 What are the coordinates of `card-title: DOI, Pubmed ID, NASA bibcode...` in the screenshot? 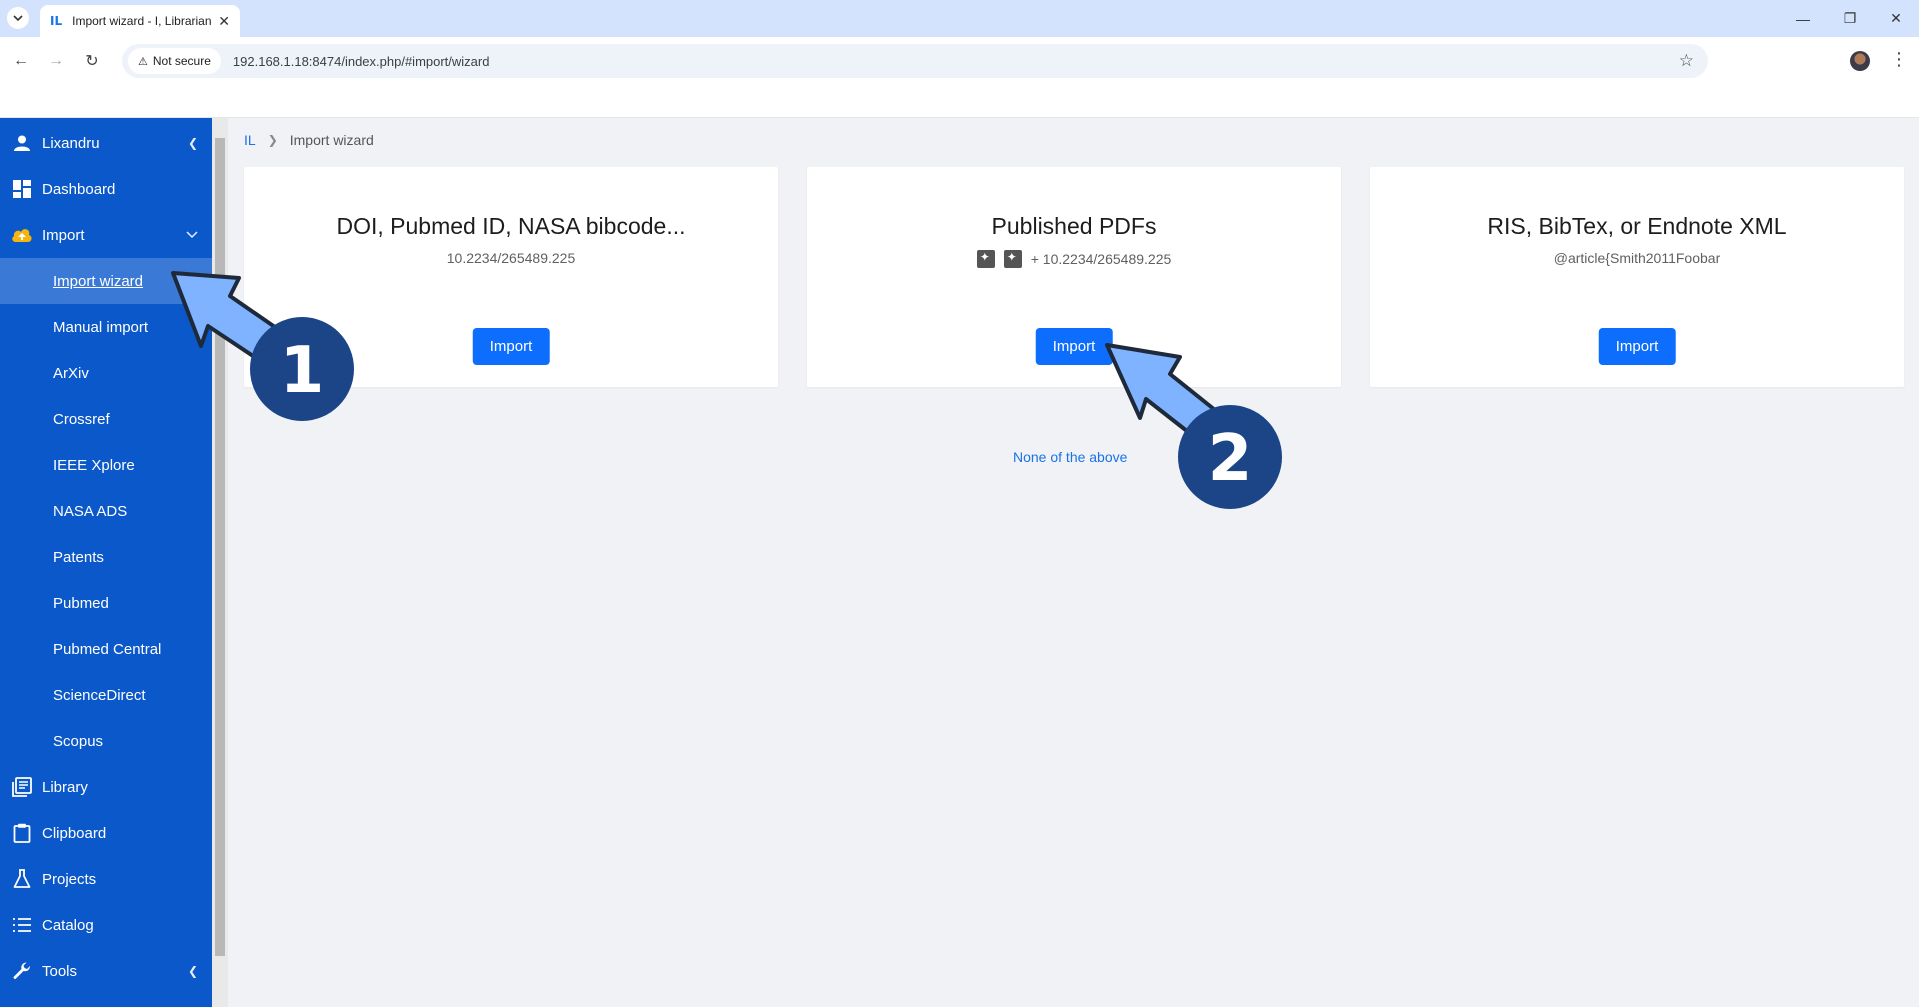 It's located at (511, 226).